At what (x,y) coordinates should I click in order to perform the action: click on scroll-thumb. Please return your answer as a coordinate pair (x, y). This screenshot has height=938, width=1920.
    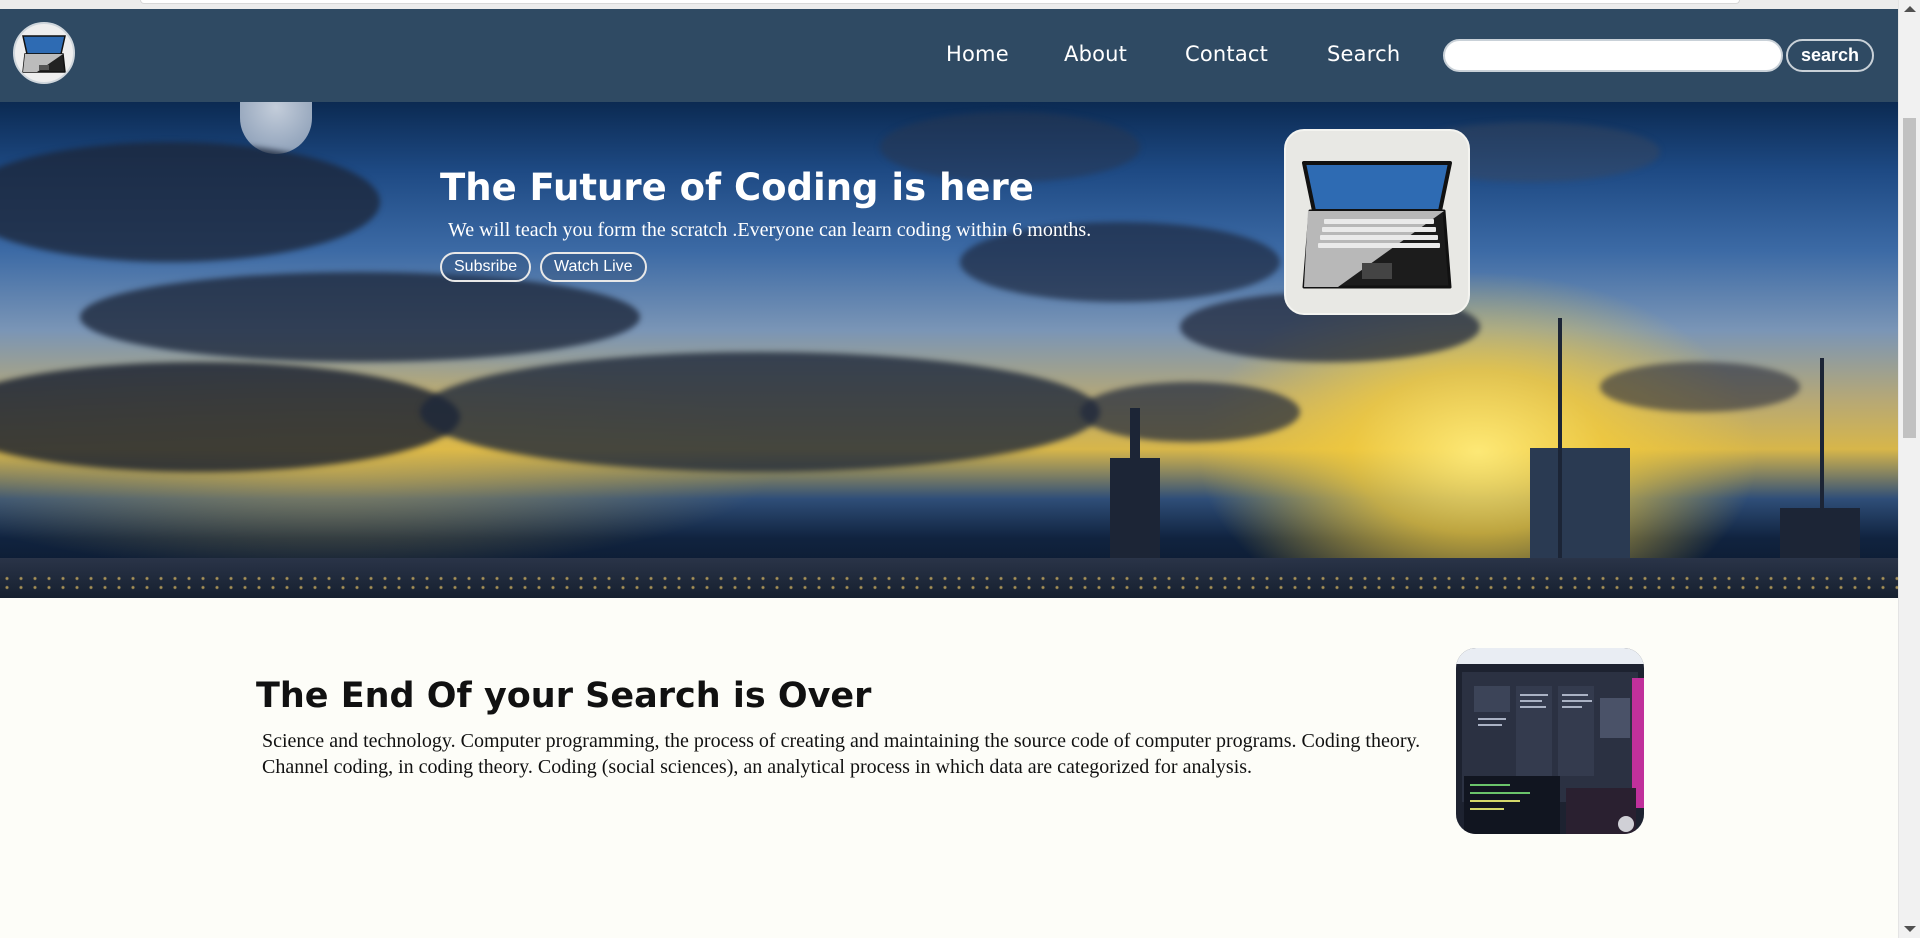
    Looking at the image, I should click on (1909, 278).